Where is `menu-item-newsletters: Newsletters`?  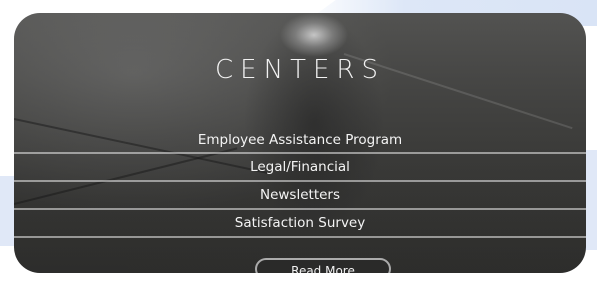
menu-item-newsletters: Newsletters is located at coordinates (300, 196).